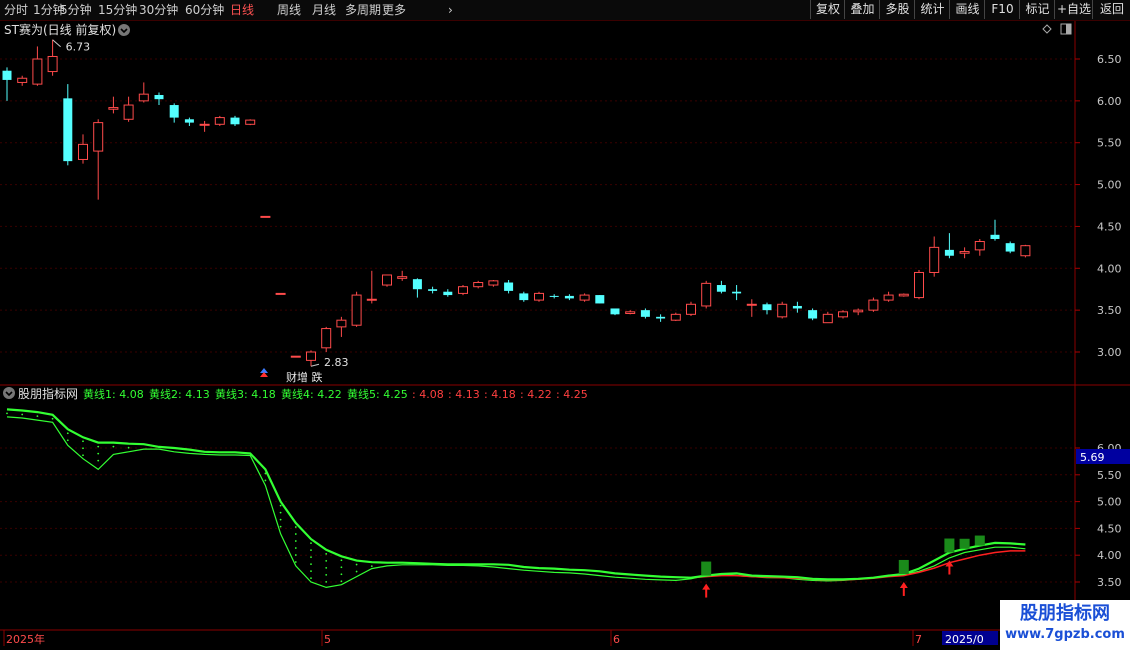 The image size is (1130, 650). I want to click on period-tab-5: 60分钟, so click(204, 10).